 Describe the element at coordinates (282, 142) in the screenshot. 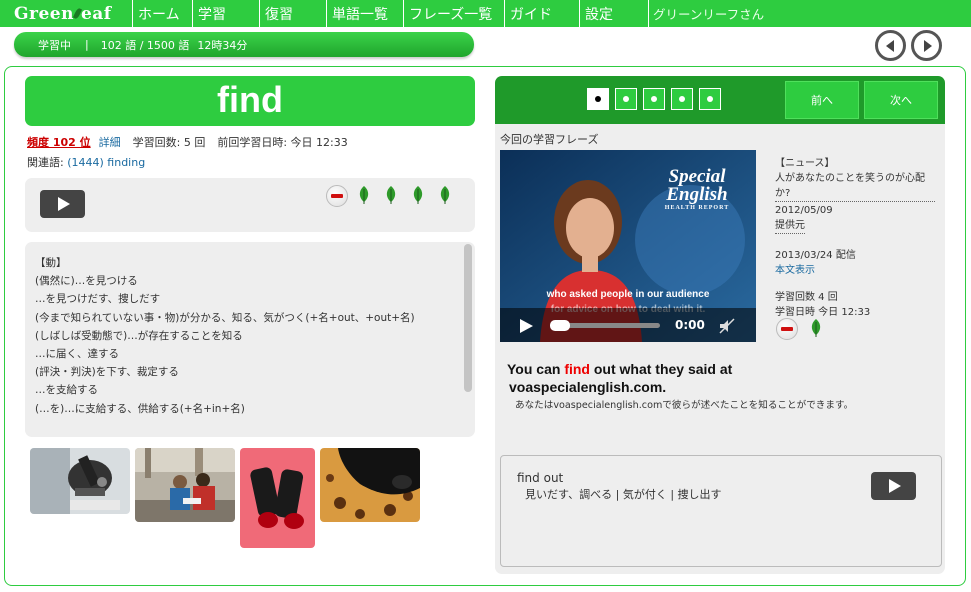

I see `last-studied: 前回学習日時: 今日 12:33` at that location.